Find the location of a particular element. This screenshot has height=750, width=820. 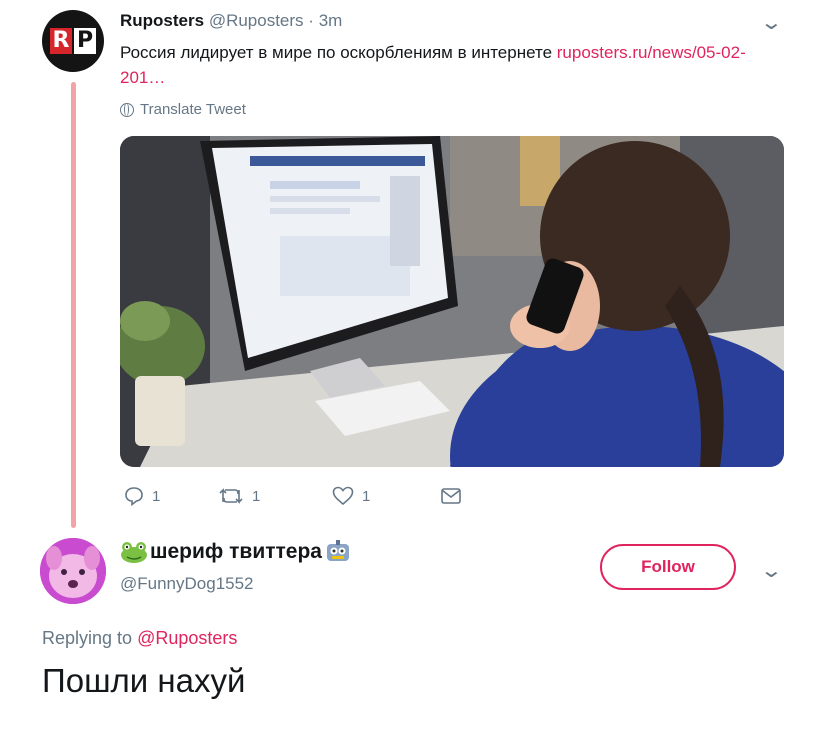

avatar-letter-r: R is located at coordinates (61, 41).